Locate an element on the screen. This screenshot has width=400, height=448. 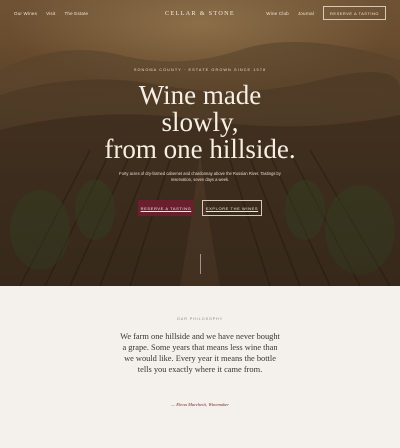
nav-left-links: Our Wines Visit The Estate is located at coordinates (79, 13).